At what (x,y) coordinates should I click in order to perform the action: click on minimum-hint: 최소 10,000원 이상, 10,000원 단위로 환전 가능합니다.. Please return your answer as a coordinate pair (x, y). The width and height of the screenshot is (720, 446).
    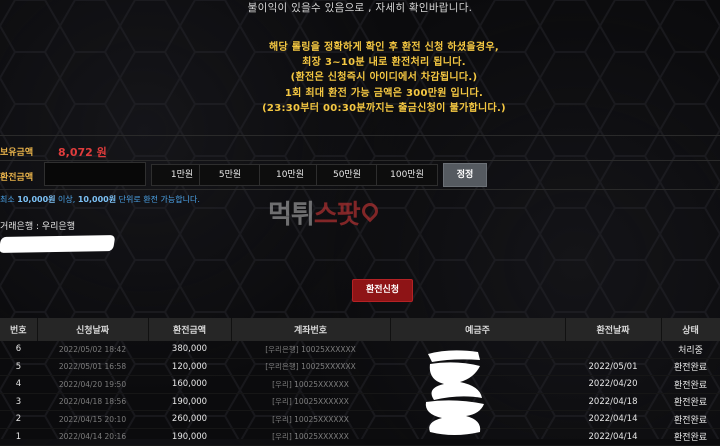
    Looking at the image, I should click on (100, 199).